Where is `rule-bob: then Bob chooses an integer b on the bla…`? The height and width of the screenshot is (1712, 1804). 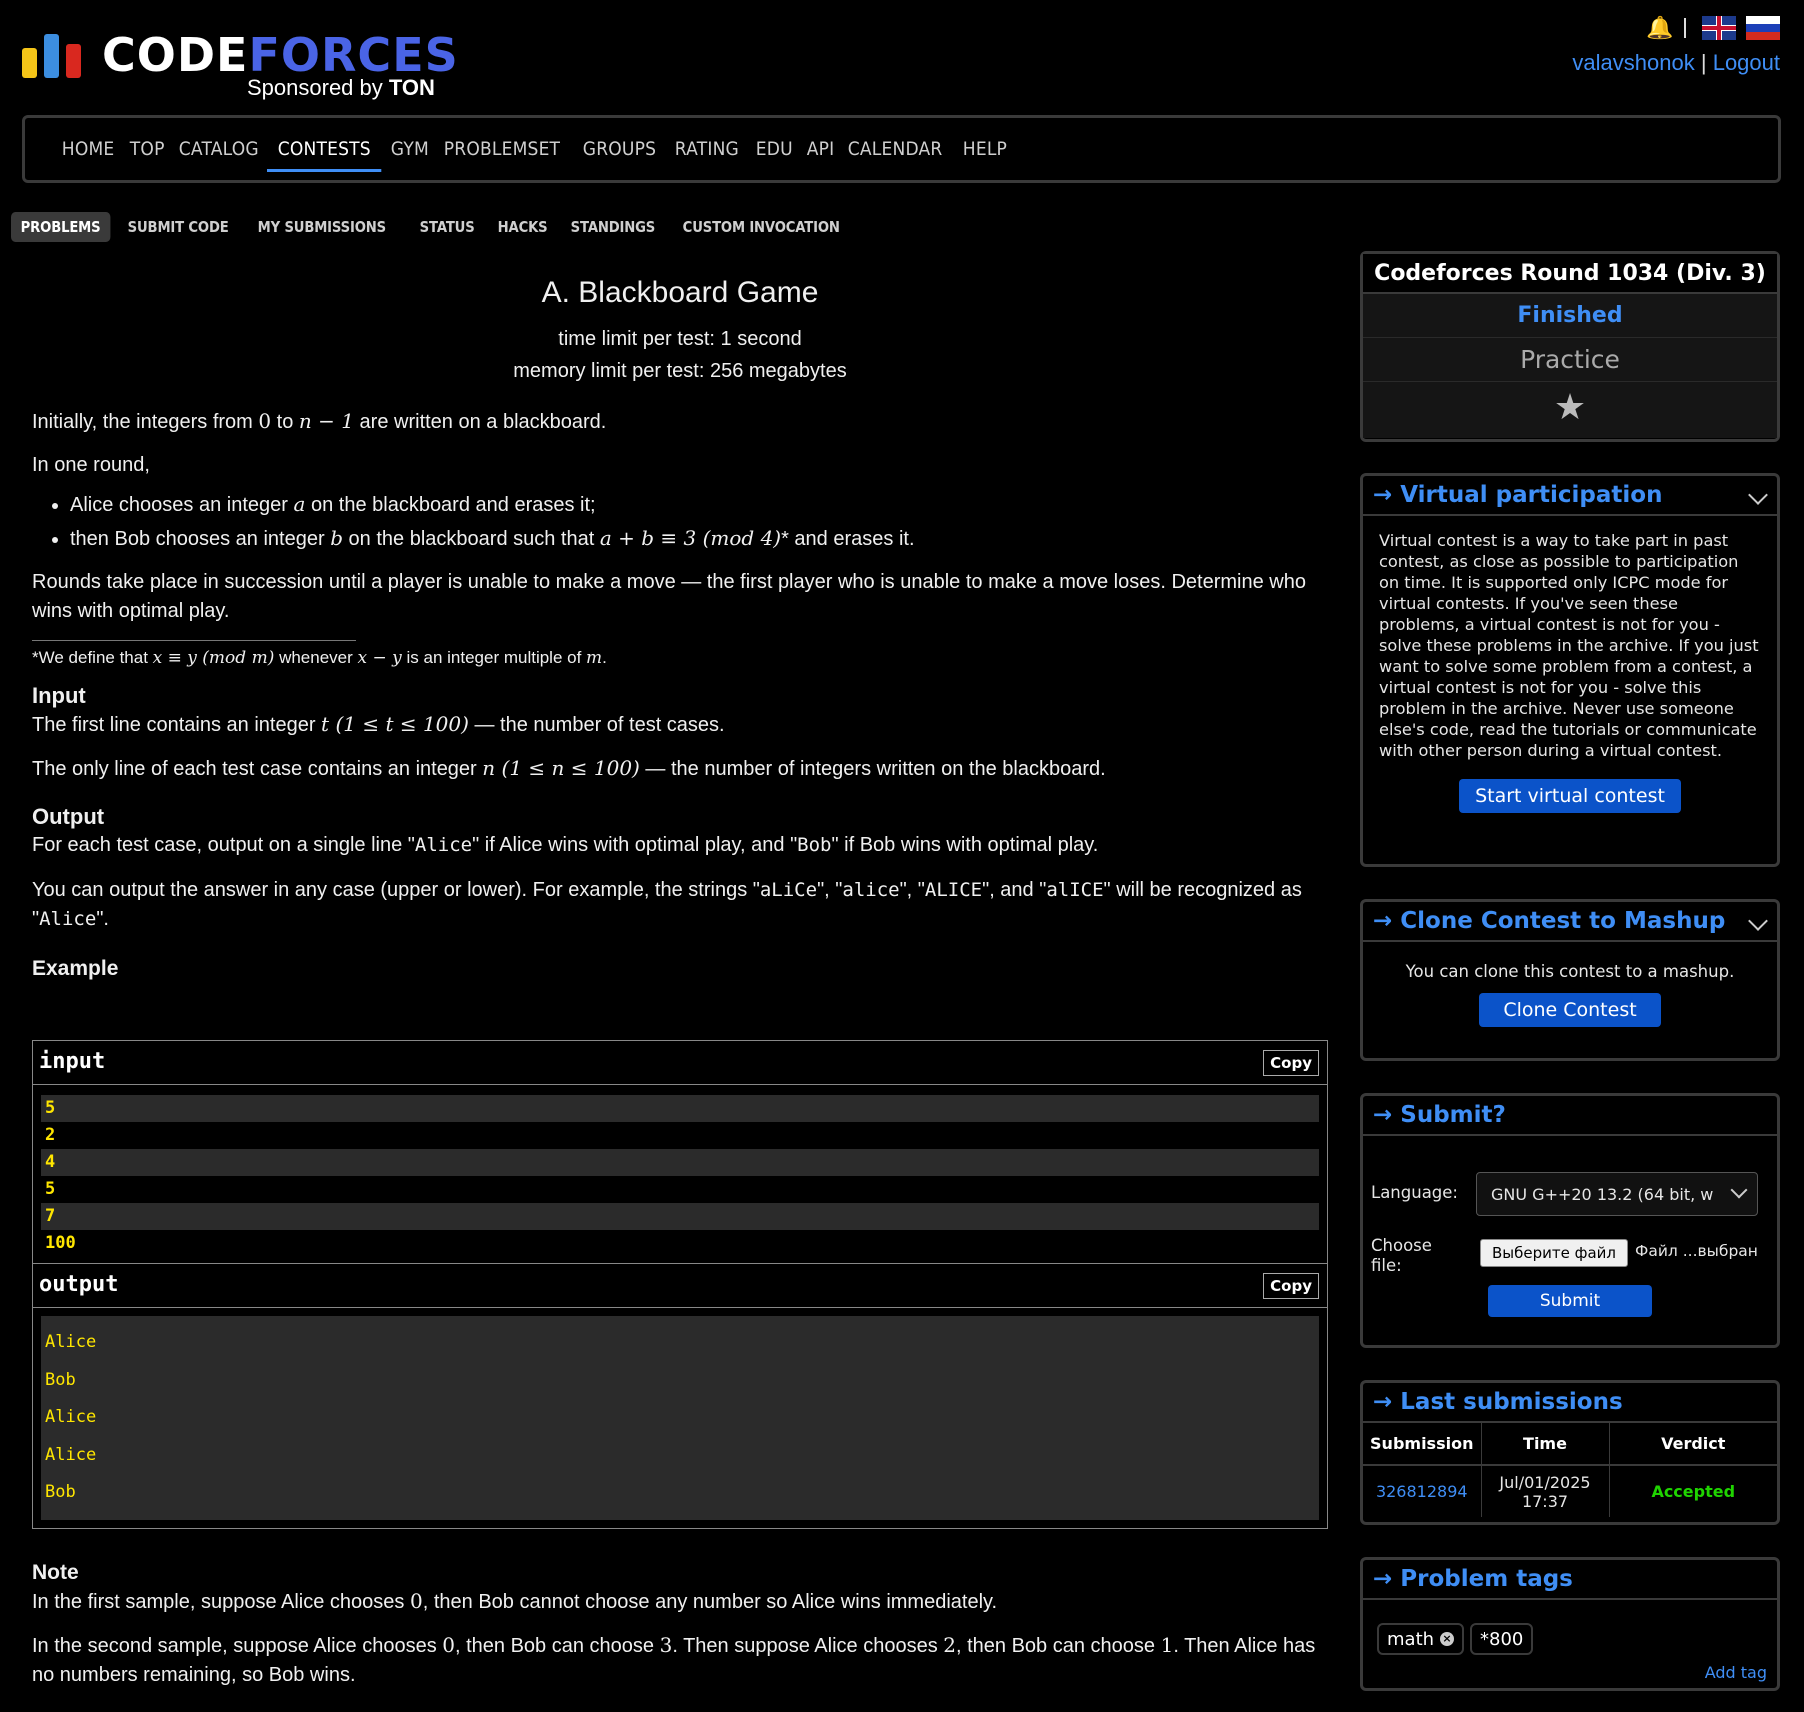 rule-bob: then Bob chooses an integer b on the bla… is located at coordinates (699, 539).